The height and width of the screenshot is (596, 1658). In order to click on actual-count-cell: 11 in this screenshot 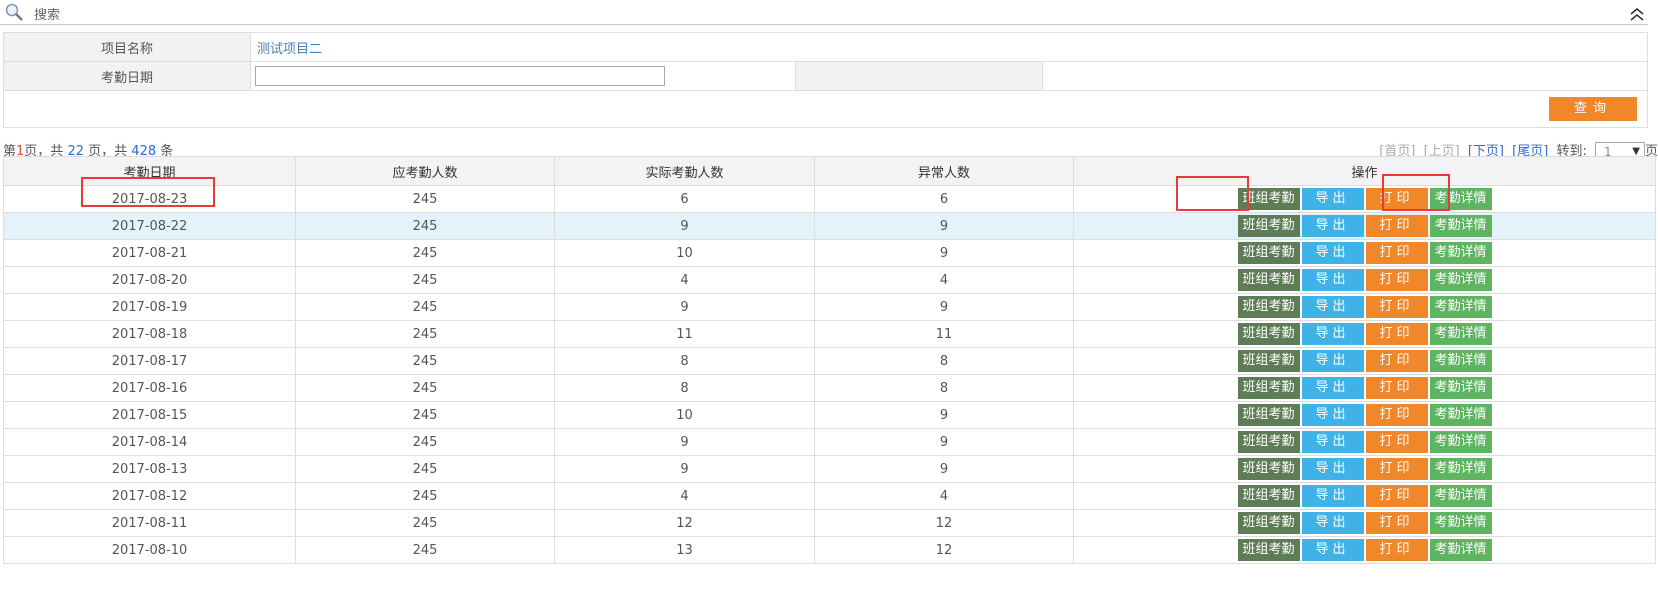, I will do `click(684, 334)`.